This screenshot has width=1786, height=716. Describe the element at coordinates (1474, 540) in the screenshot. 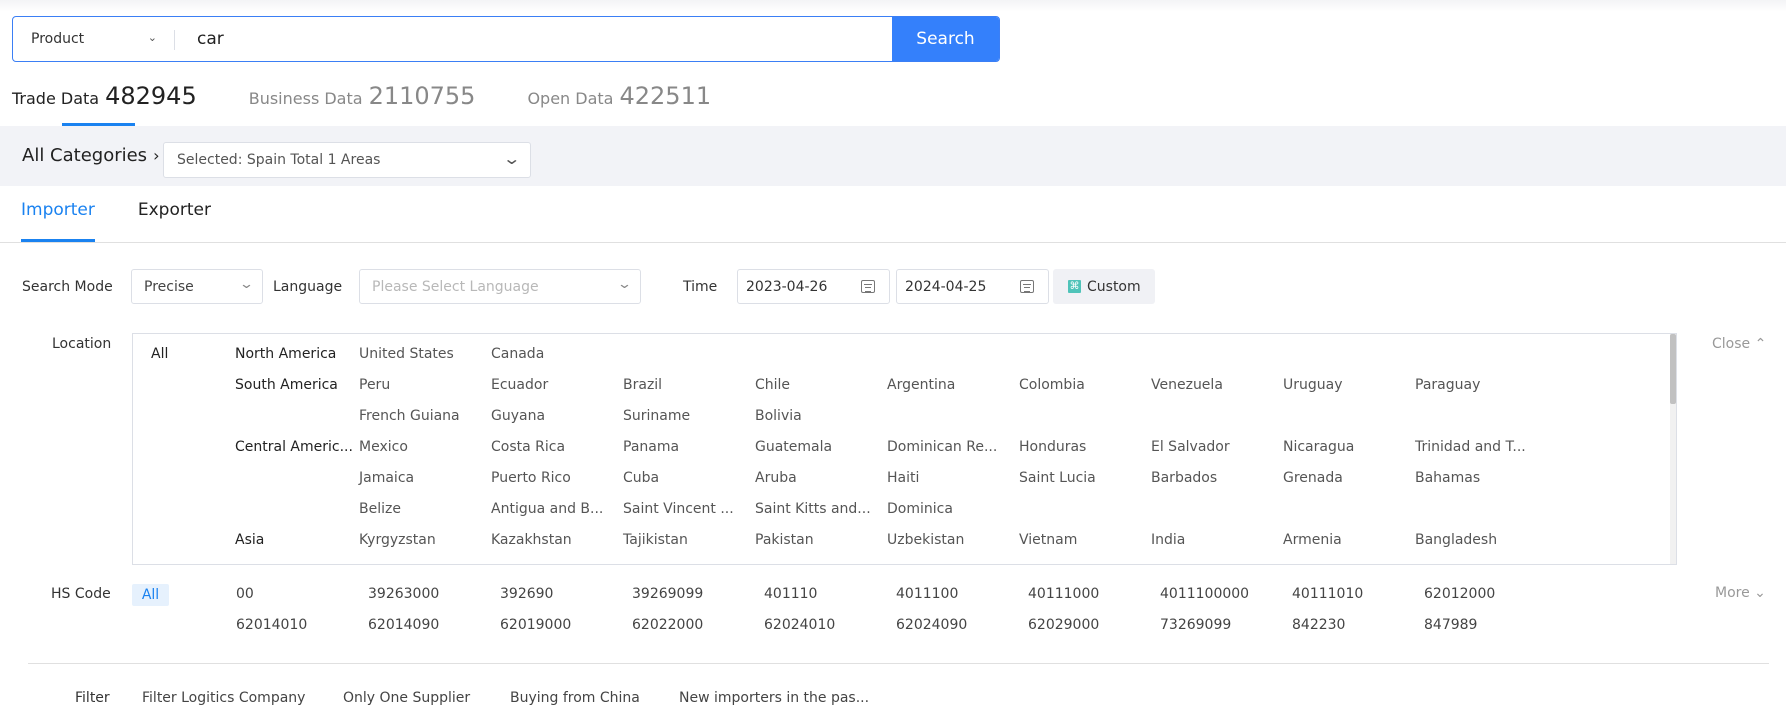

I see `location-country: Bangladesh` at that location.